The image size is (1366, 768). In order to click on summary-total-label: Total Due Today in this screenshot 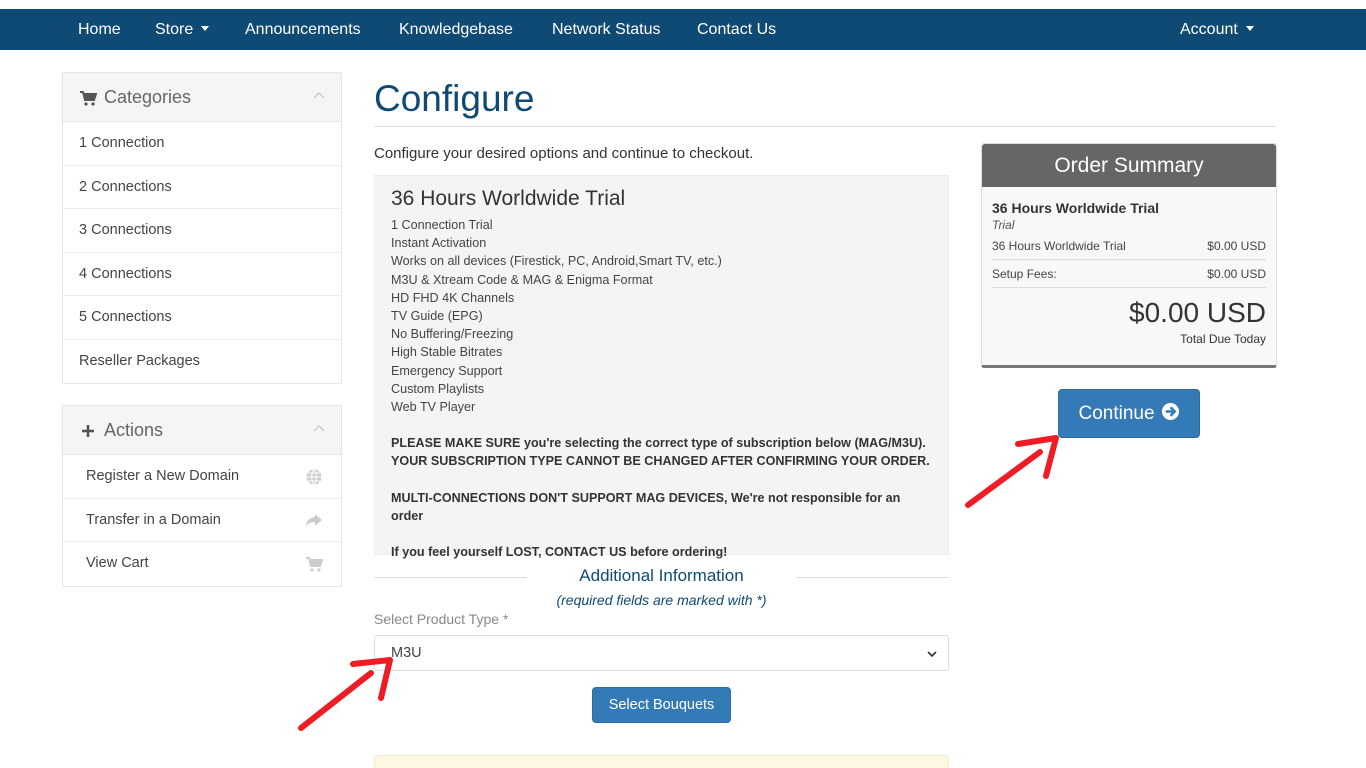, I will do `click(1223, 339)`.